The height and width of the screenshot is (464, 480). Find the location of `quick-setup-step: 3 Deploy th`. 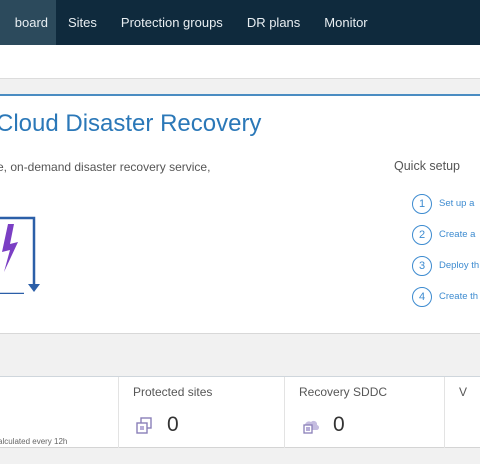

quick-setup-step: 3 Deploy th is located at coordinates (445, 265).